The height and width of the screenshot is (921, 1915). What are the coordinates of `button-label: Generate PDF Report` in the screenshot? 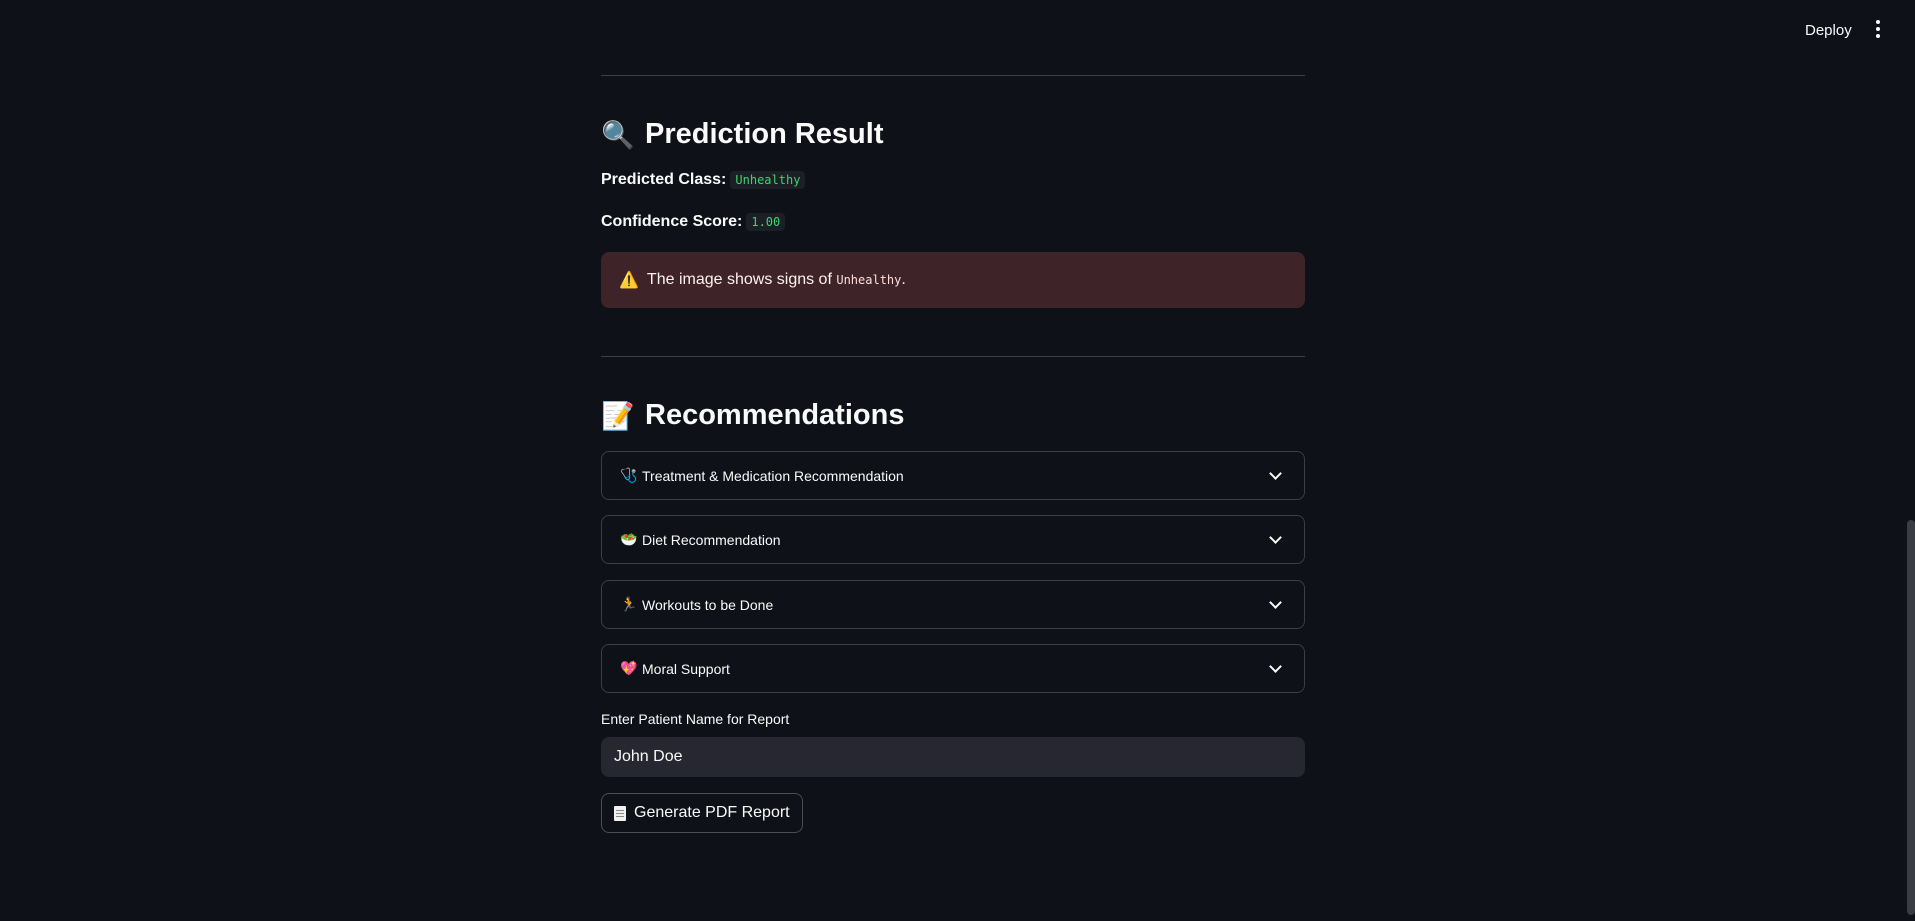 It's located at (712, 812).